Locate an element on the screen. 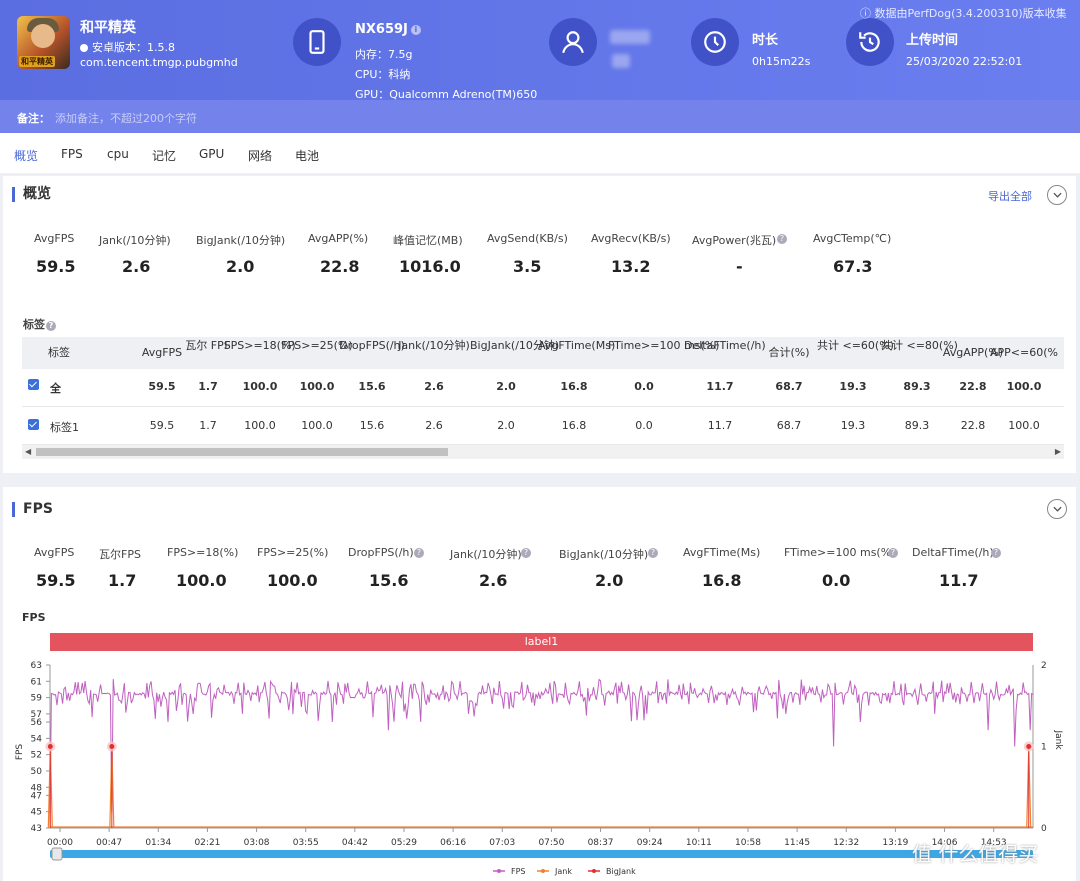 The width and height of the screenshot is (1080, 881). table-header-cell: 标签 is located at coordinates (68, 353).